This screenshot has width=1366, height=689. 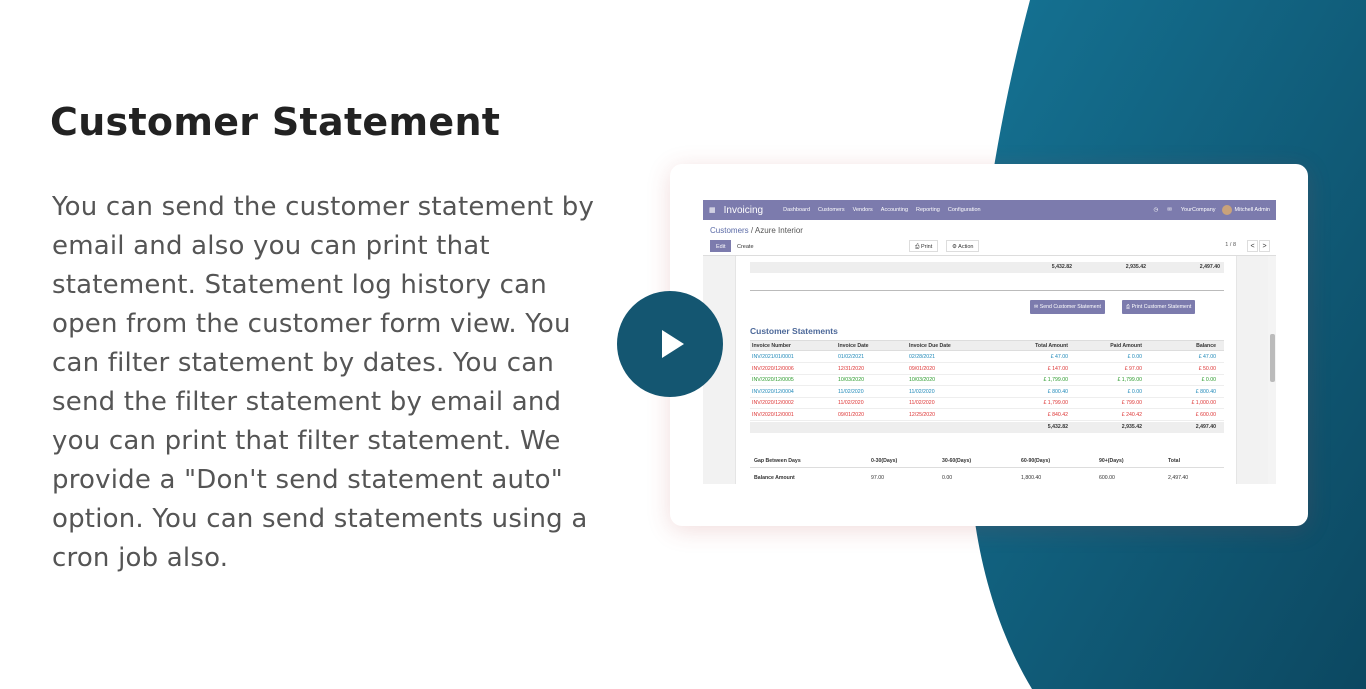 What do you see at coordinates (1031, 478) in the screenshot?
I see `gap-value-60-90: 1,800.40` at bounding box center [1031, 478].